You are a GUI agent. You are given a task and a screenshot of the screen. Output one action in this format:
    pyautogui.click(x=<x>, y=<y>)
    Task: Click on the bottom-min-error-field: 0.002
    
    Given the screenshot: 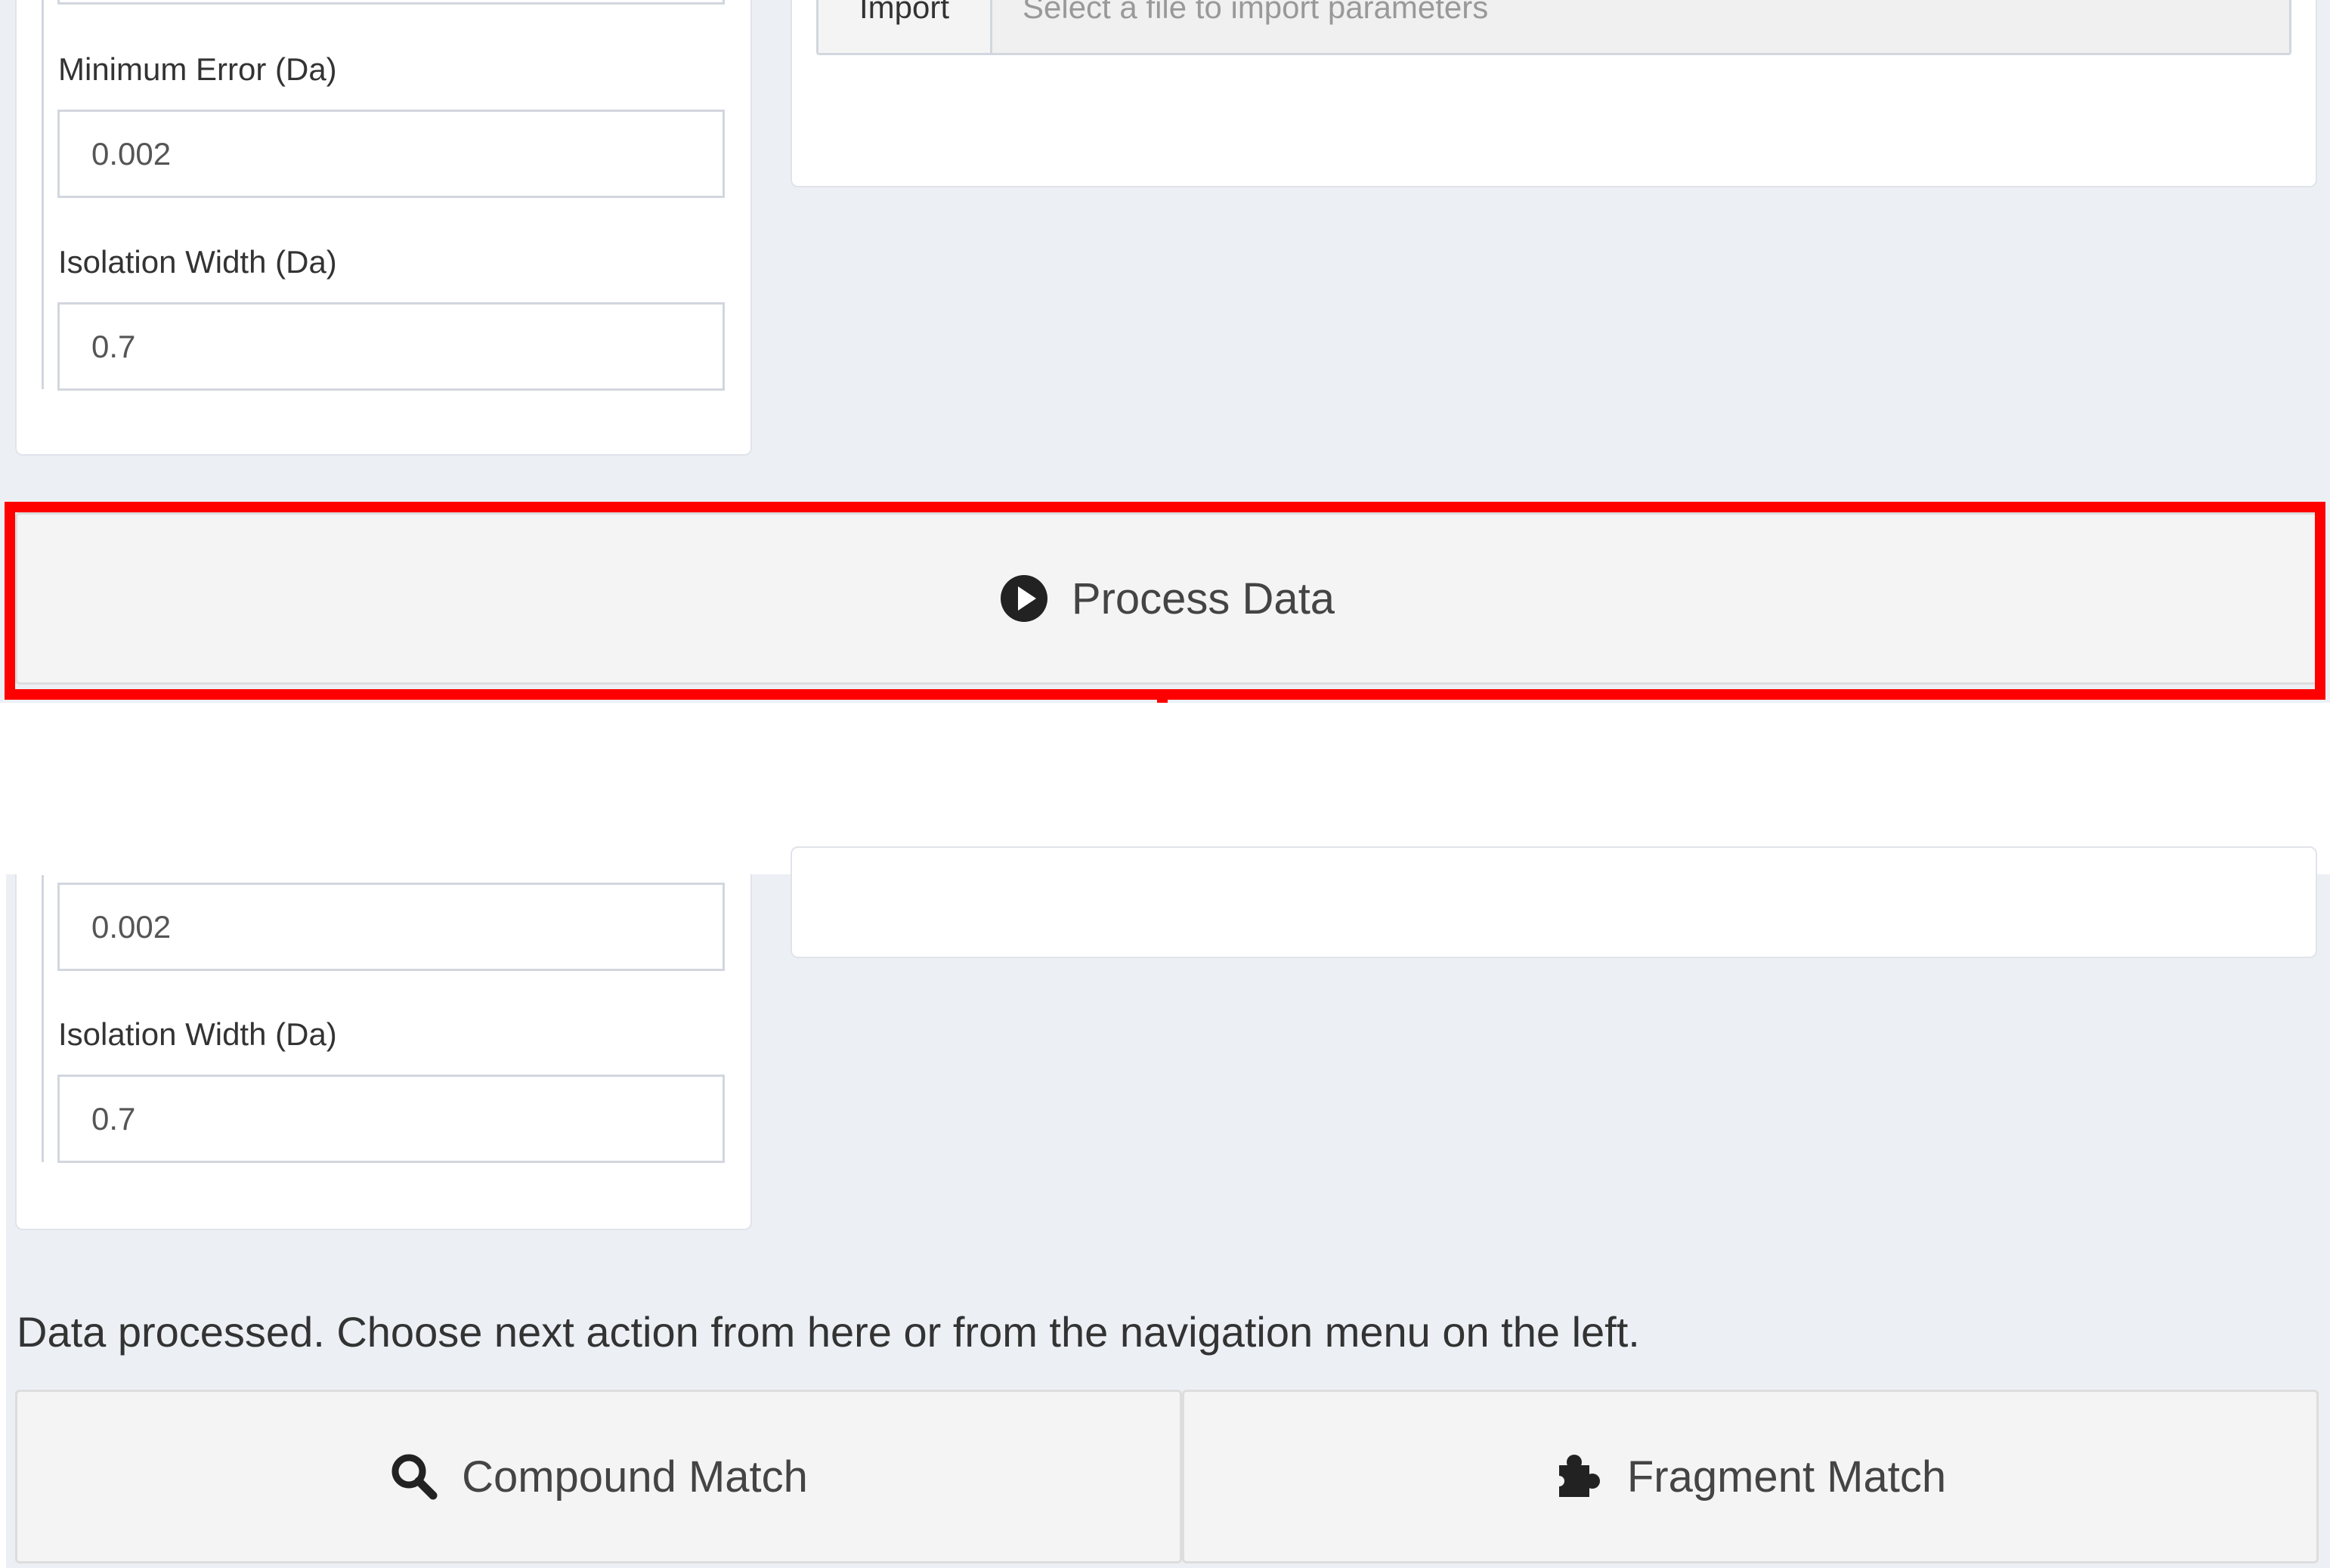 What is the action you would take?
    pyautogui.click(x=391, y=927)
    